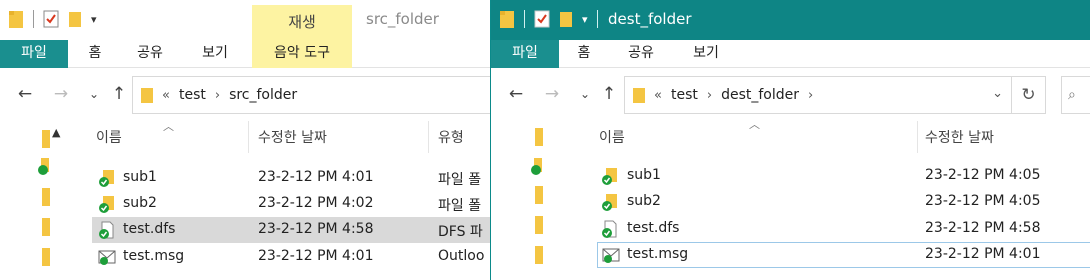 This screenshot has width=1090, height=280. What do you see at coordinates (1029, 95) in the screenshot?
I see `refresh-icon: ↻` at bounding box center [1029, 95].